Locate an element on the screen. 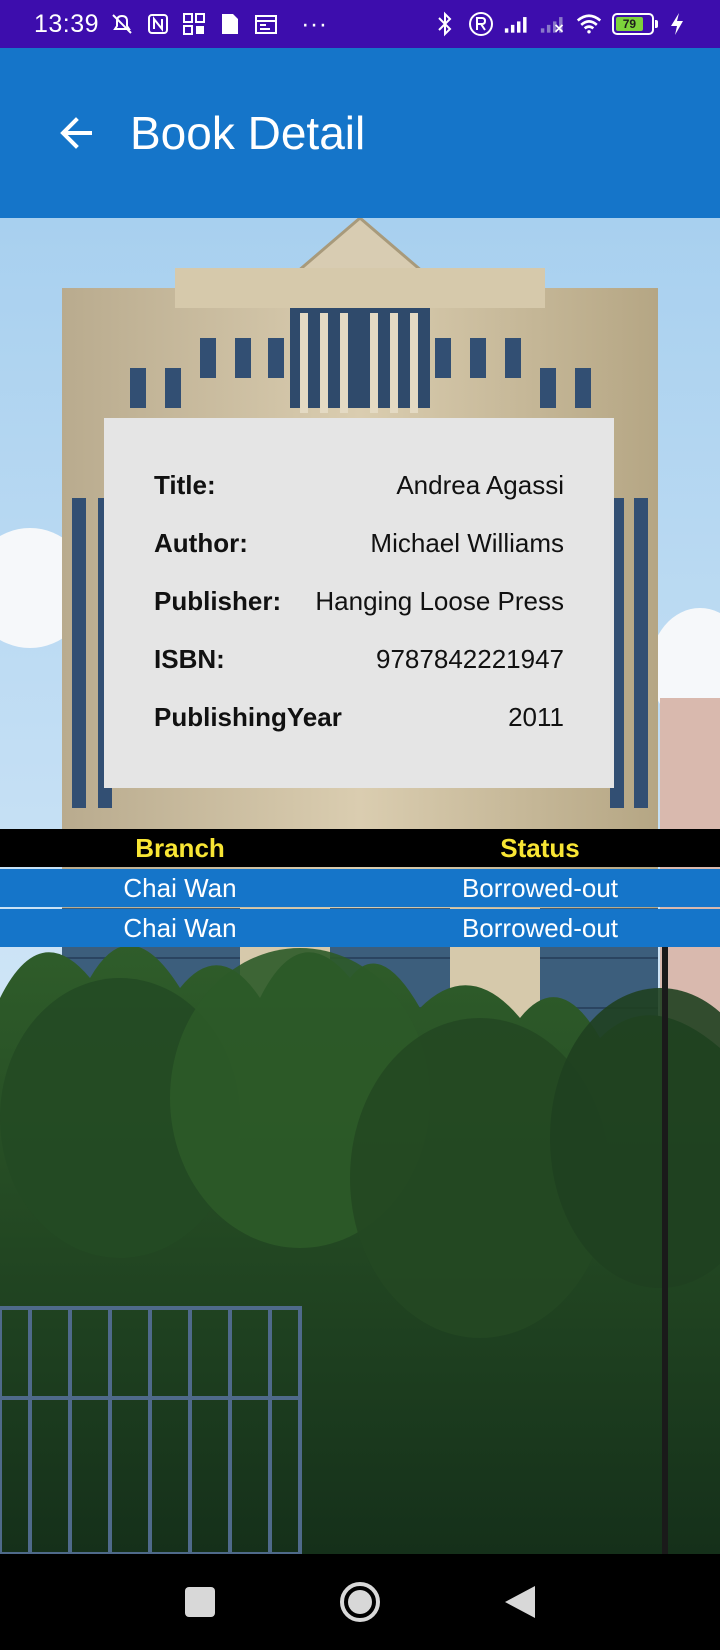  info-row-title: Title: Andrea Agassi is located at coordinates (359, 485).